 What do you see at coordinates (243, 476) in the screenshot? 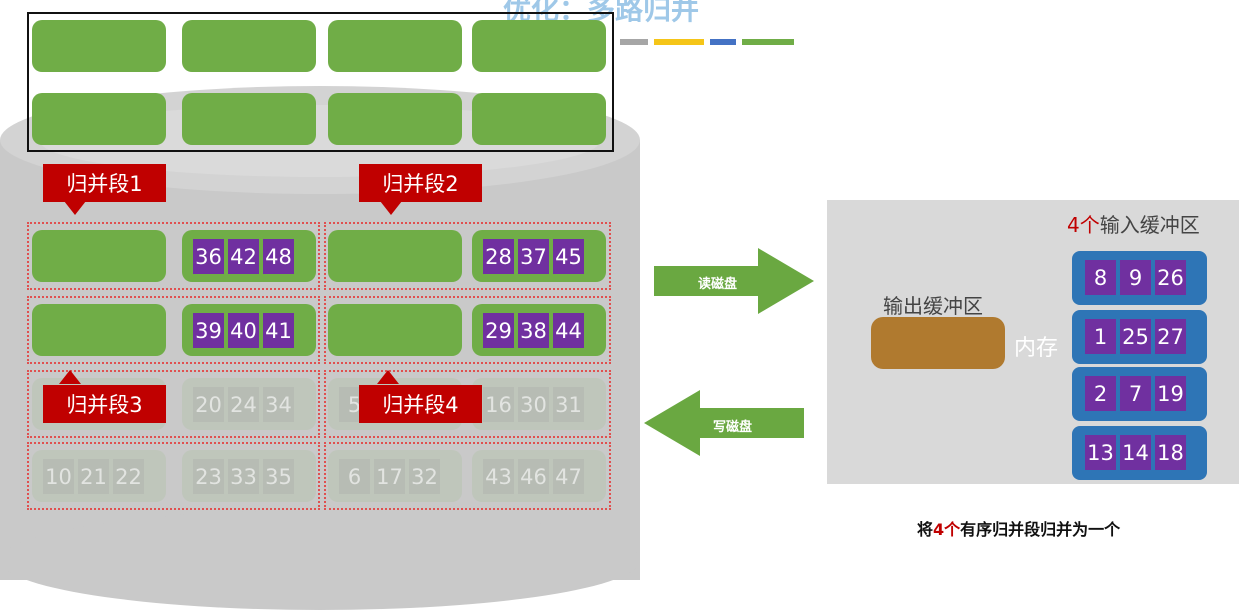
I see `record-faded: 33` at bounding box center [243, 476].